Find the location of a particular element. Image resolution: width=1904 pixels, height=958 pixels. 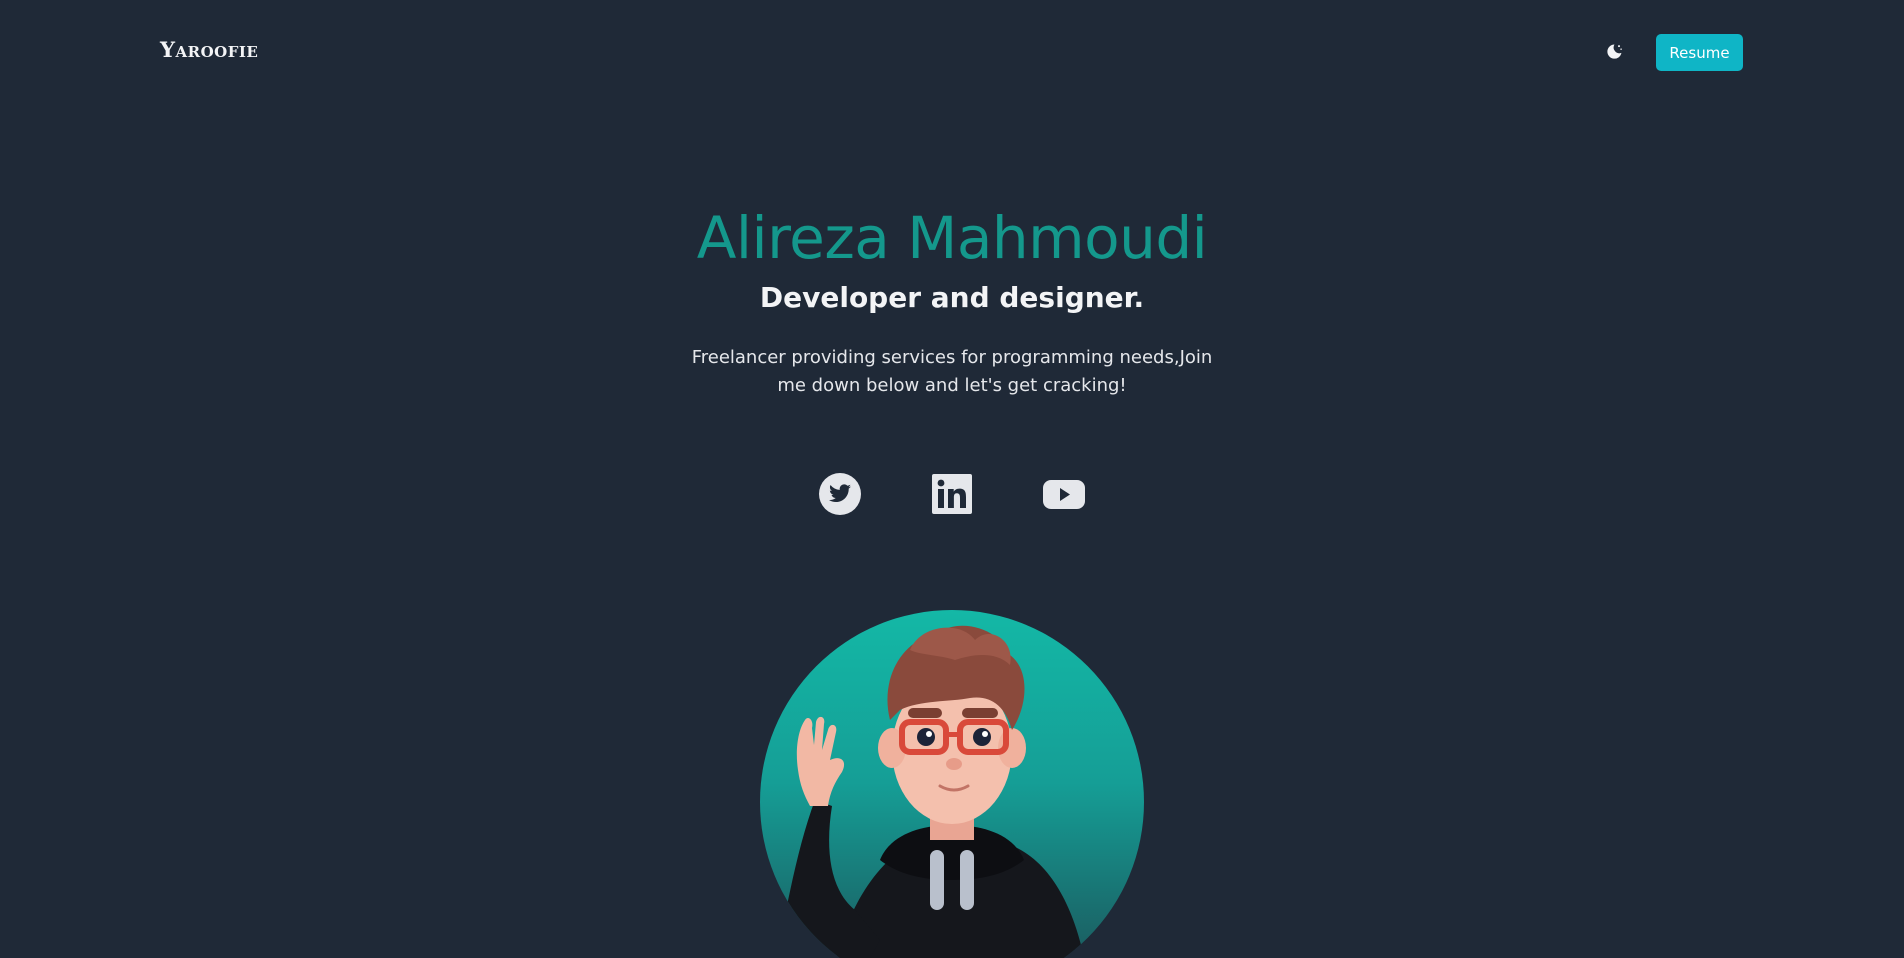

hero-role: Developer and designer. is located at coordinates (952, 297).